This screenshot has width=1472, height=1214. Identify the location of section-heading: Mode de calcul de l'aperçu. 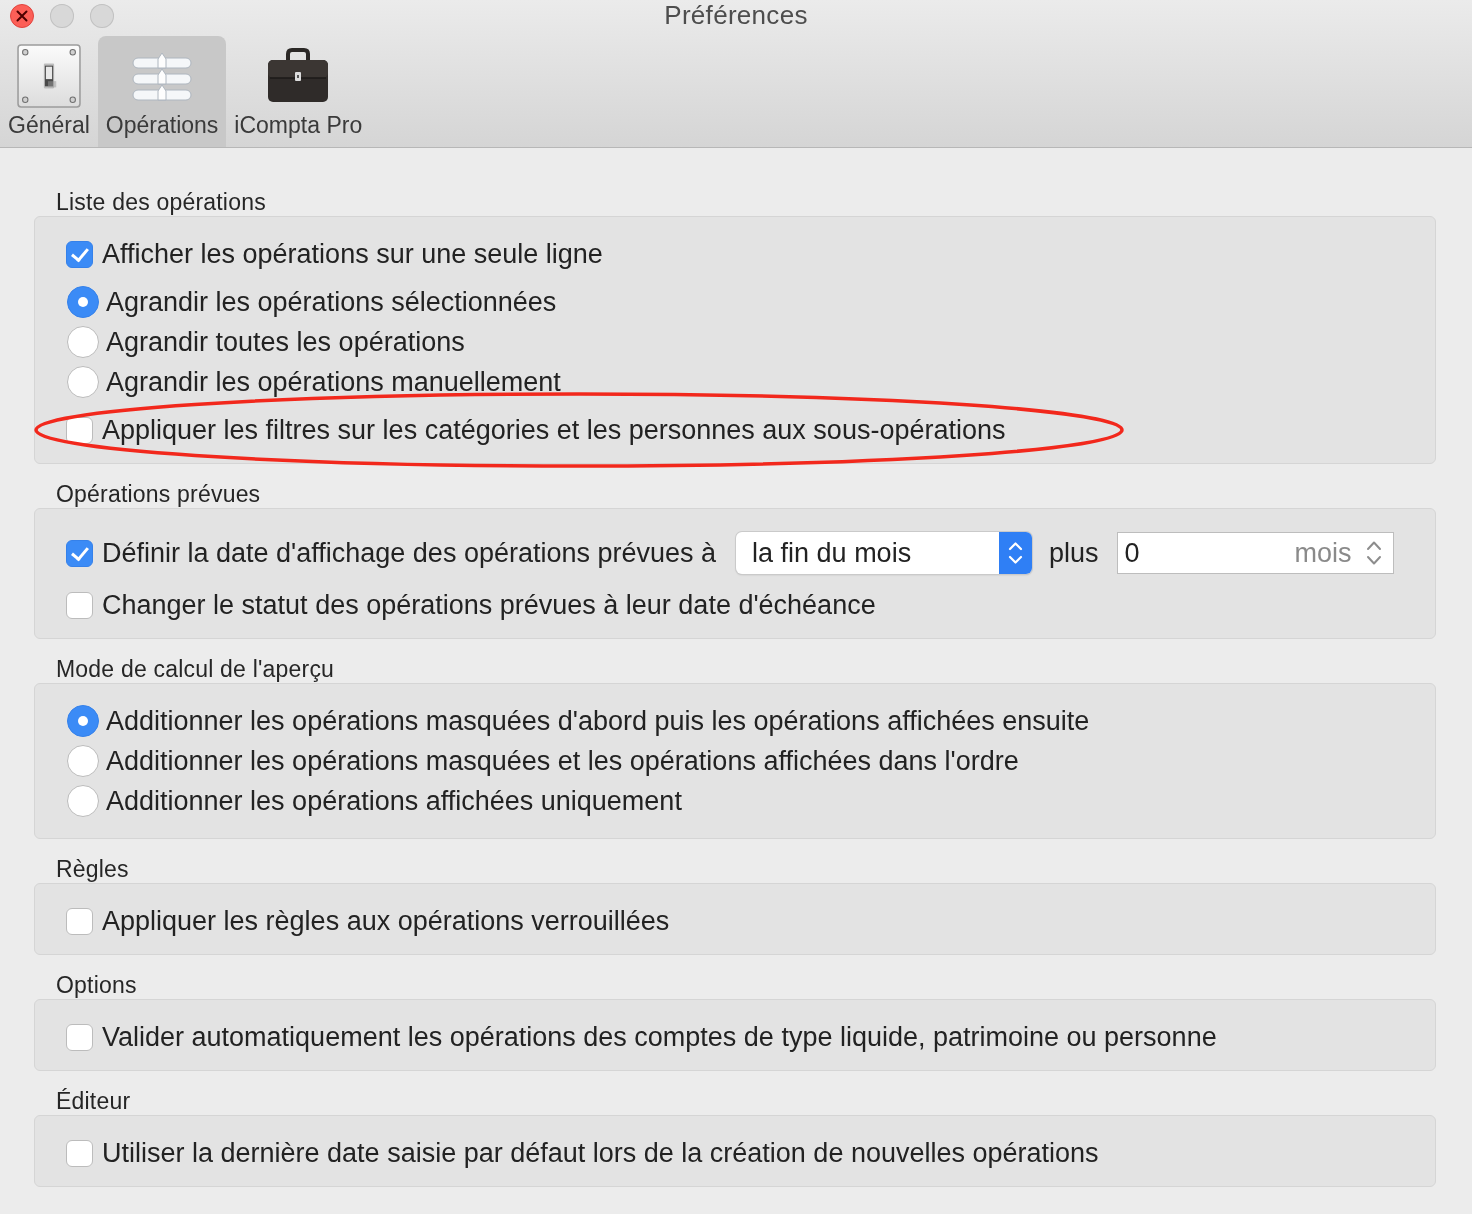
(196, 669).